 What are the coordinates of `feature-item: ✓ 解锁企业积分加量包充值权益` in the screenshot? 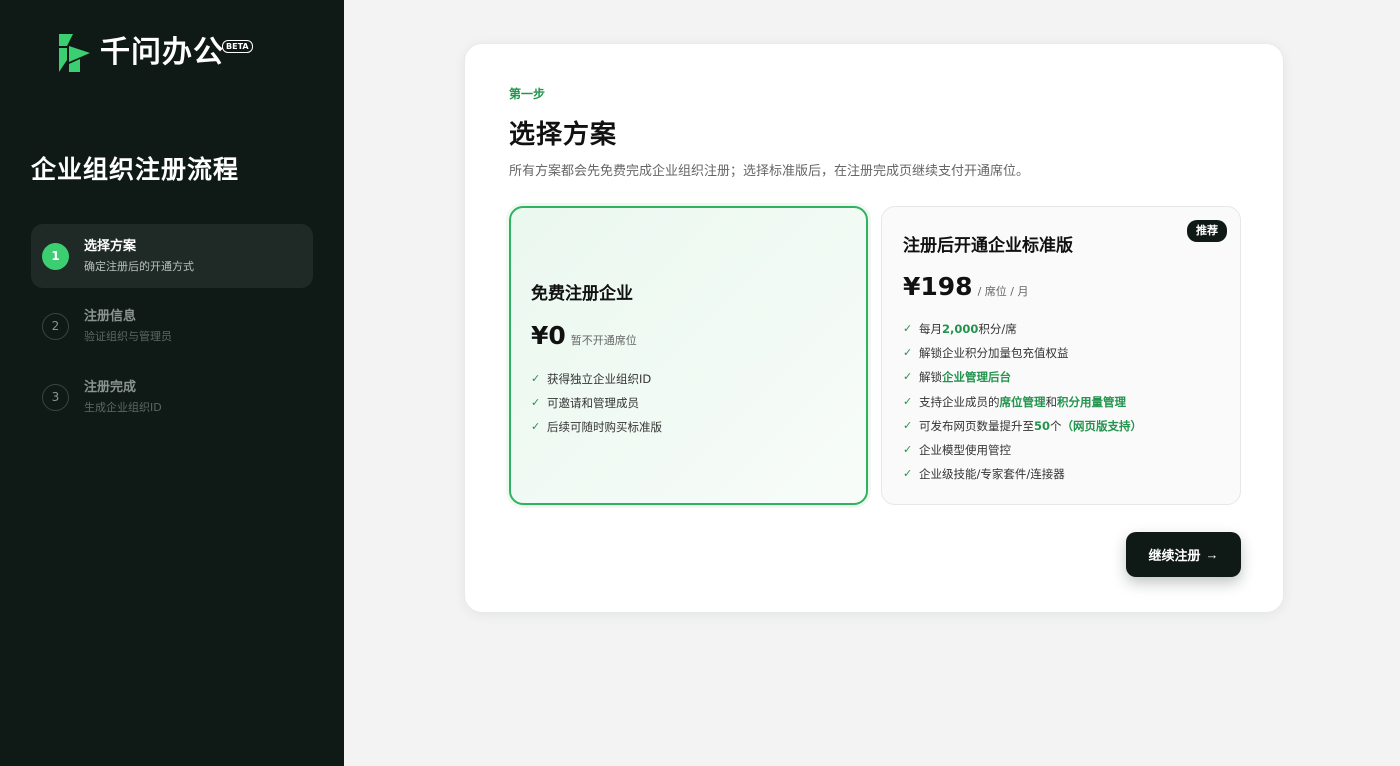 It's located at (986, 353).